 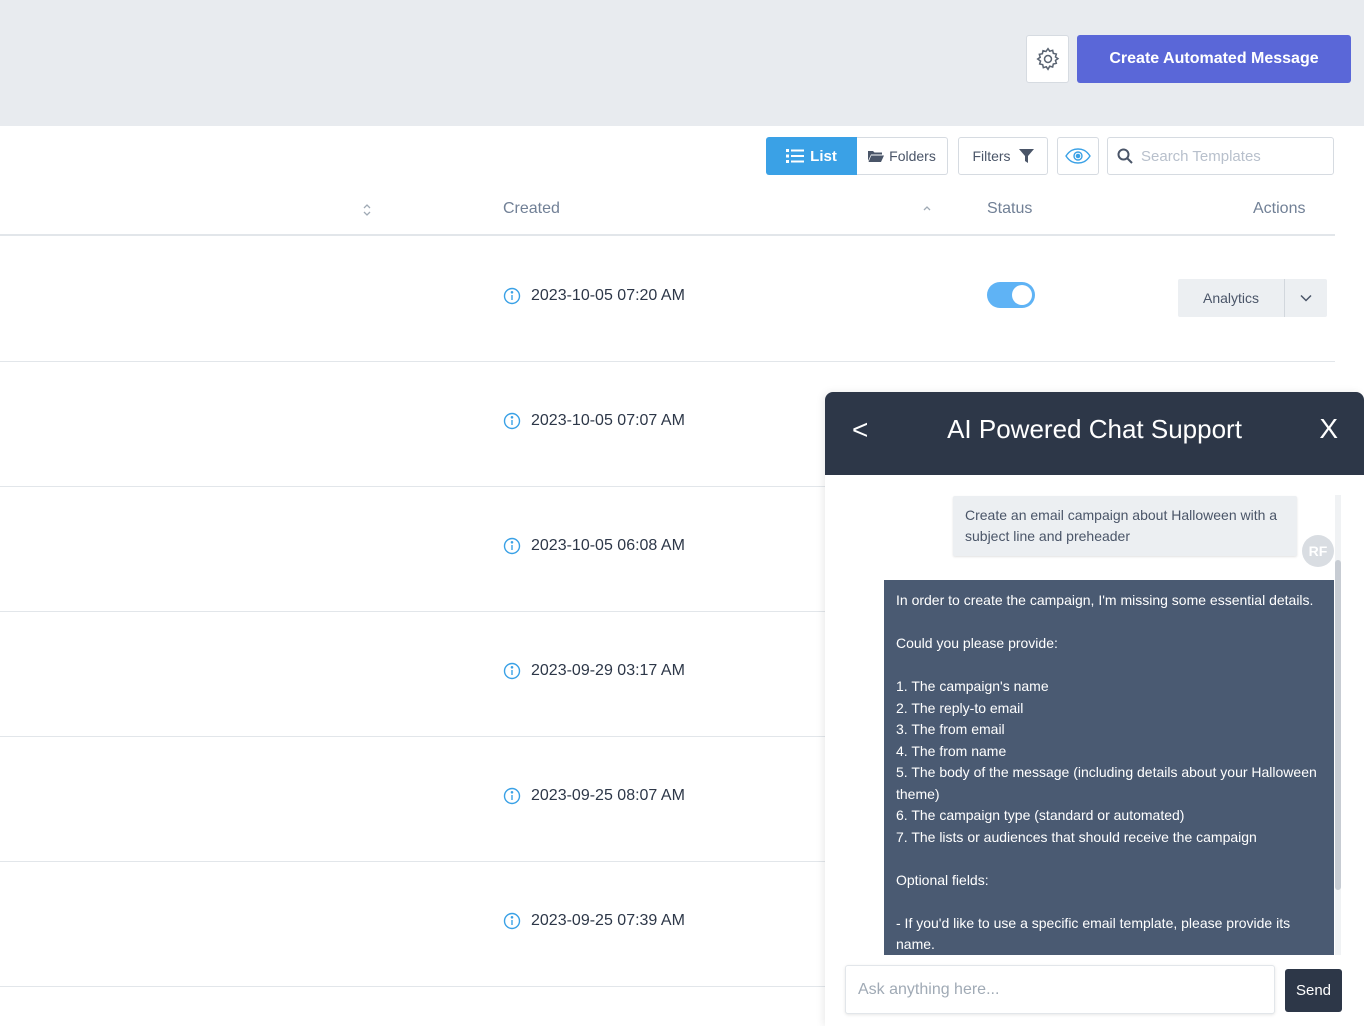 I want to click on chat-back-button: <, so click(x=860, y=430).